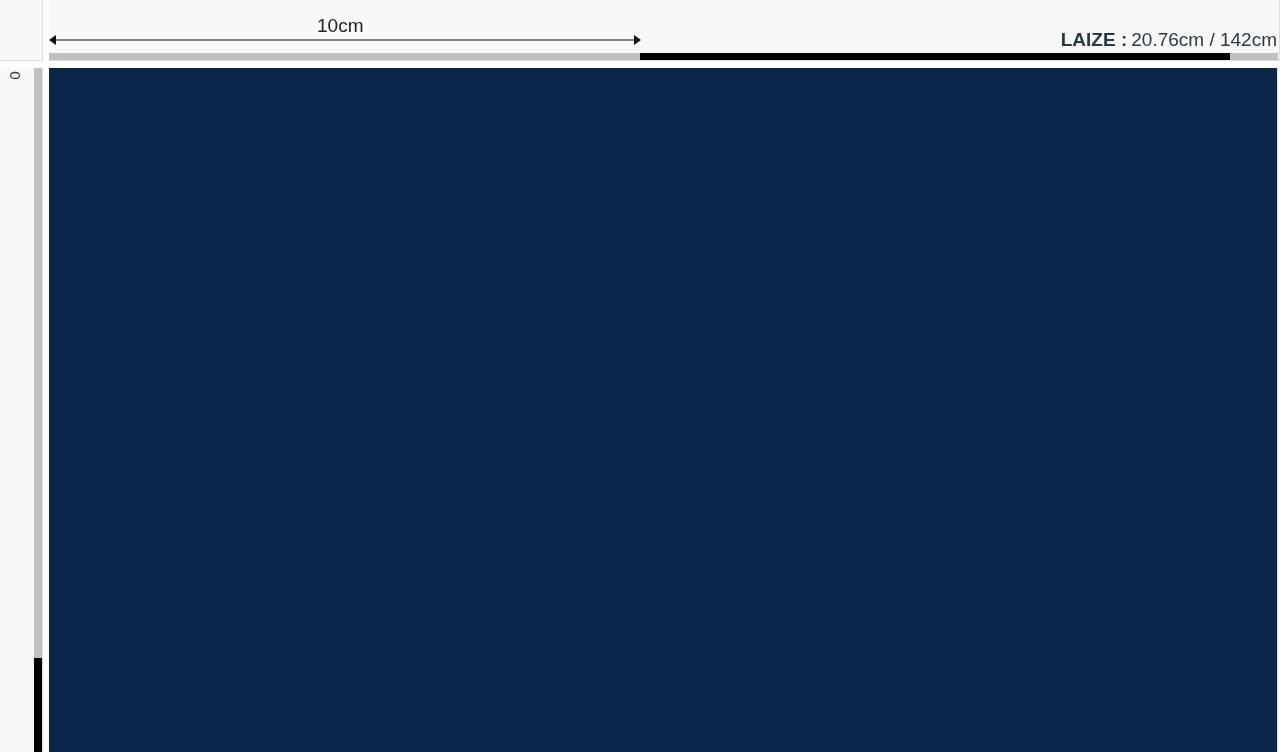 This screenshot has width=1287, height=752. Describe the element at coordinates (1204, 40) in the screenshot. I see `laize-value: 20.76cm / 142cm` at that location.